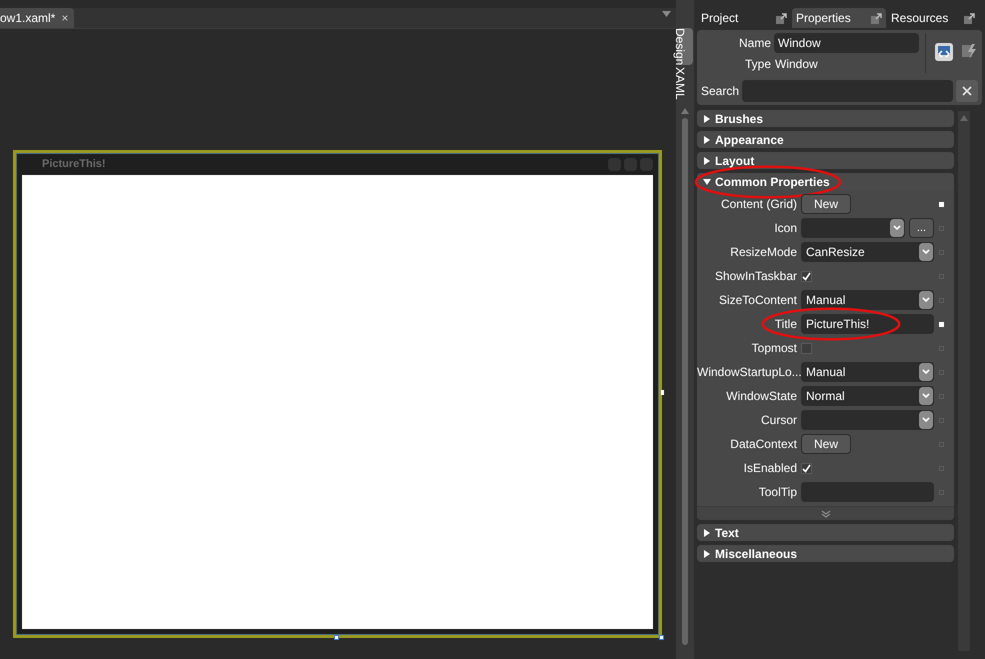 The image size is (985, 659). What do you see at coordinates (758, 300) in the screenshot?
I see `property-label: SizeToContent` at bounding box center [758, 300].